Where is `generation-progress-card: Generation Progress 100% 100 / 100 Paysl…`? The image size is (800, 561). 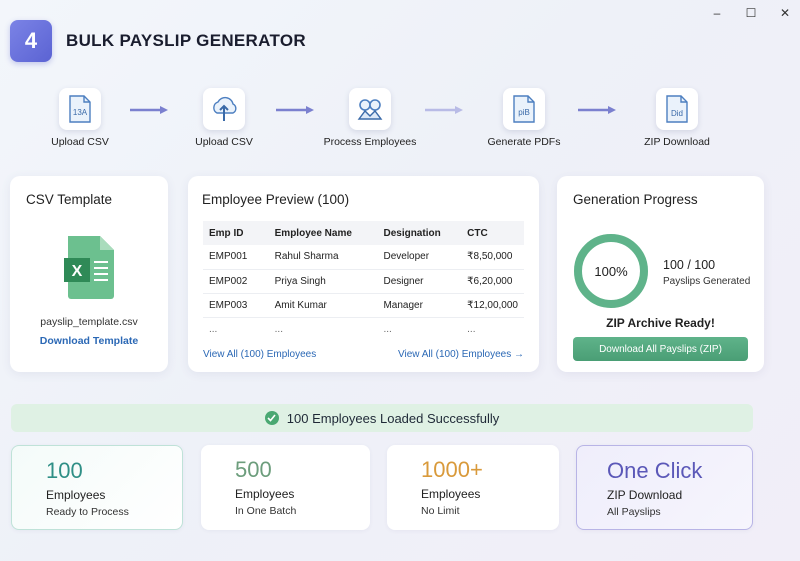 generation-progress-card: Generation Progress 100% 100 / 100 Paysl… is located at coordinates (660, 274).